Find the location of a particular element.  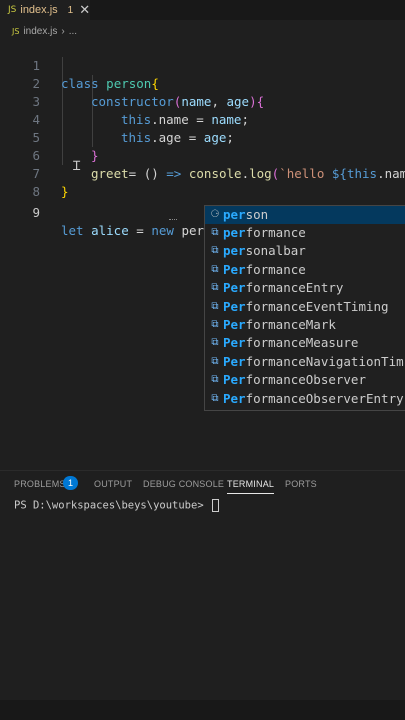

line-number: 9 is located at coordinates (36, 212).